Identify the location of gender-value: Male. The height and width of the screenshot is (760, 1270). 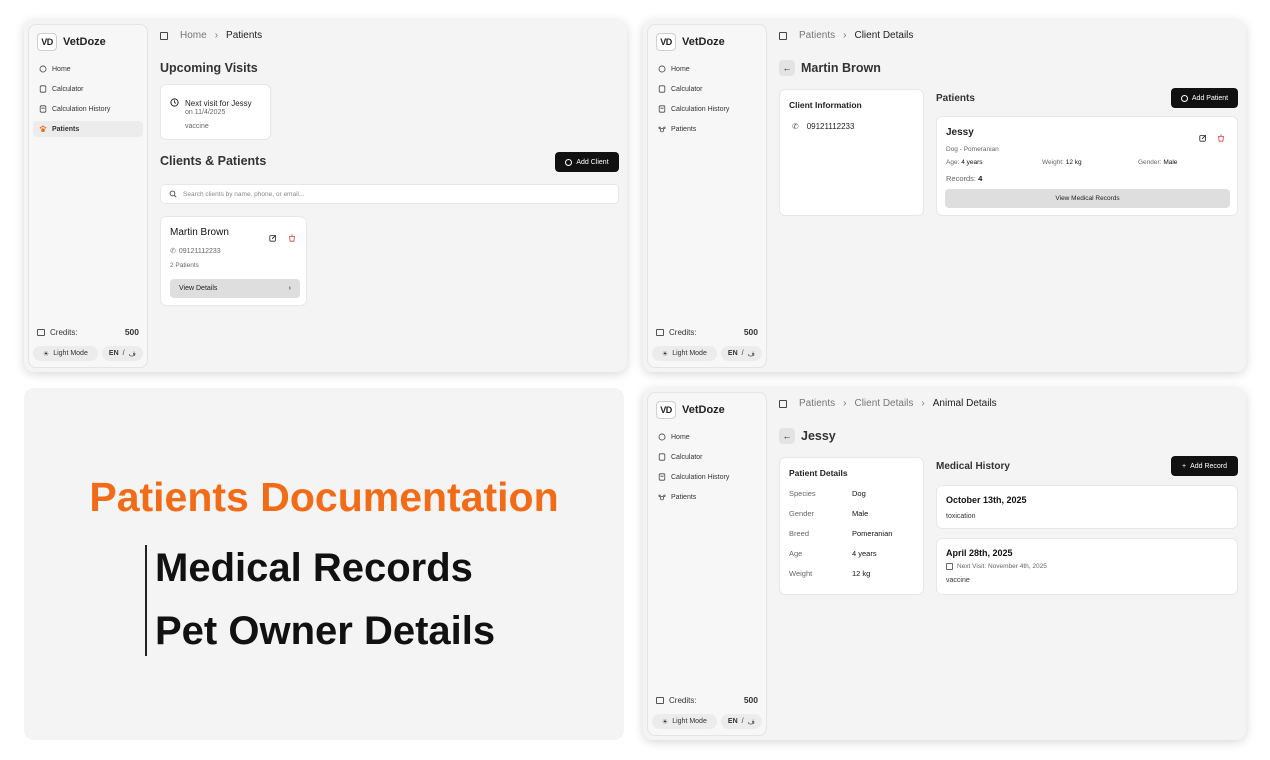
(1170, 162).